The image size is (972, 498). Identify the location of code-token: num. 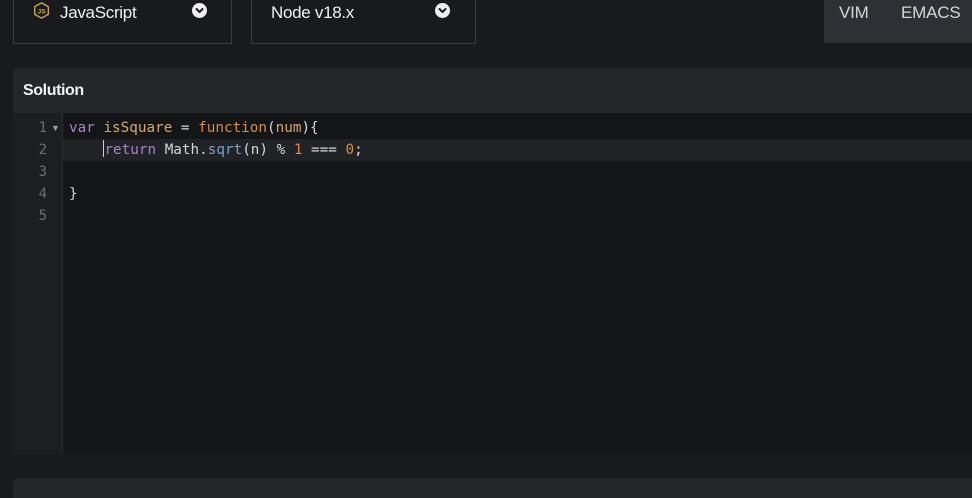
(288, 128).